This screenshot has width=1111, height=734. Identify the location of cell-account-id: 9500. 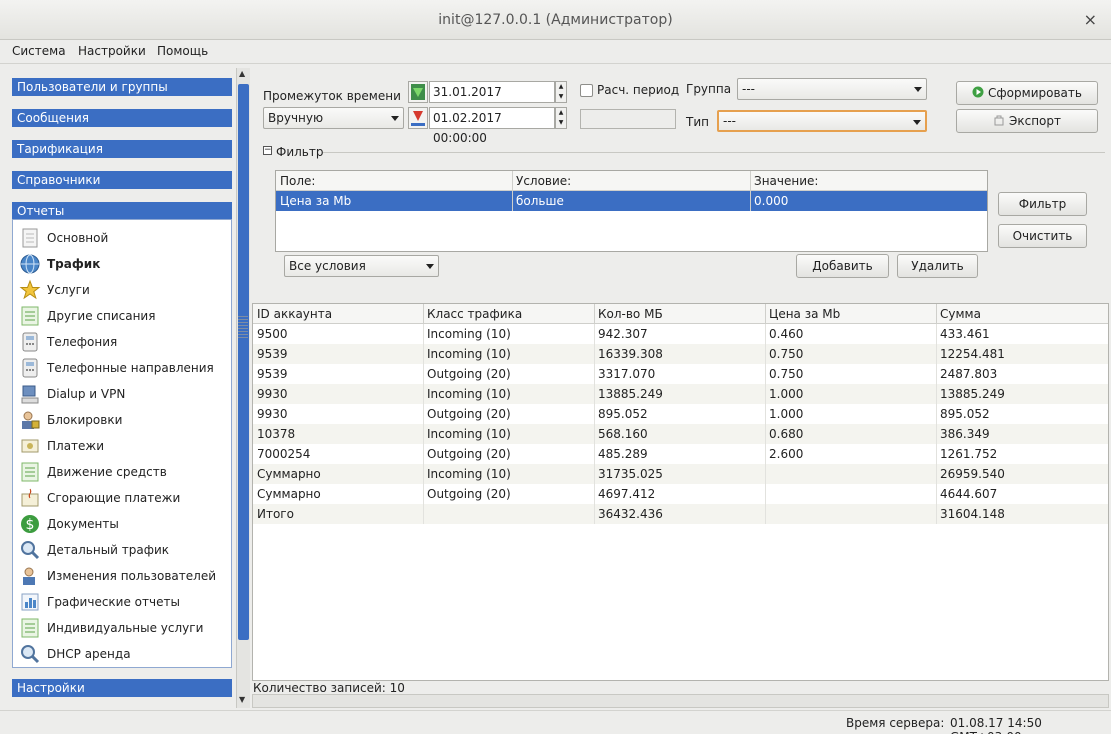
(272, 334).